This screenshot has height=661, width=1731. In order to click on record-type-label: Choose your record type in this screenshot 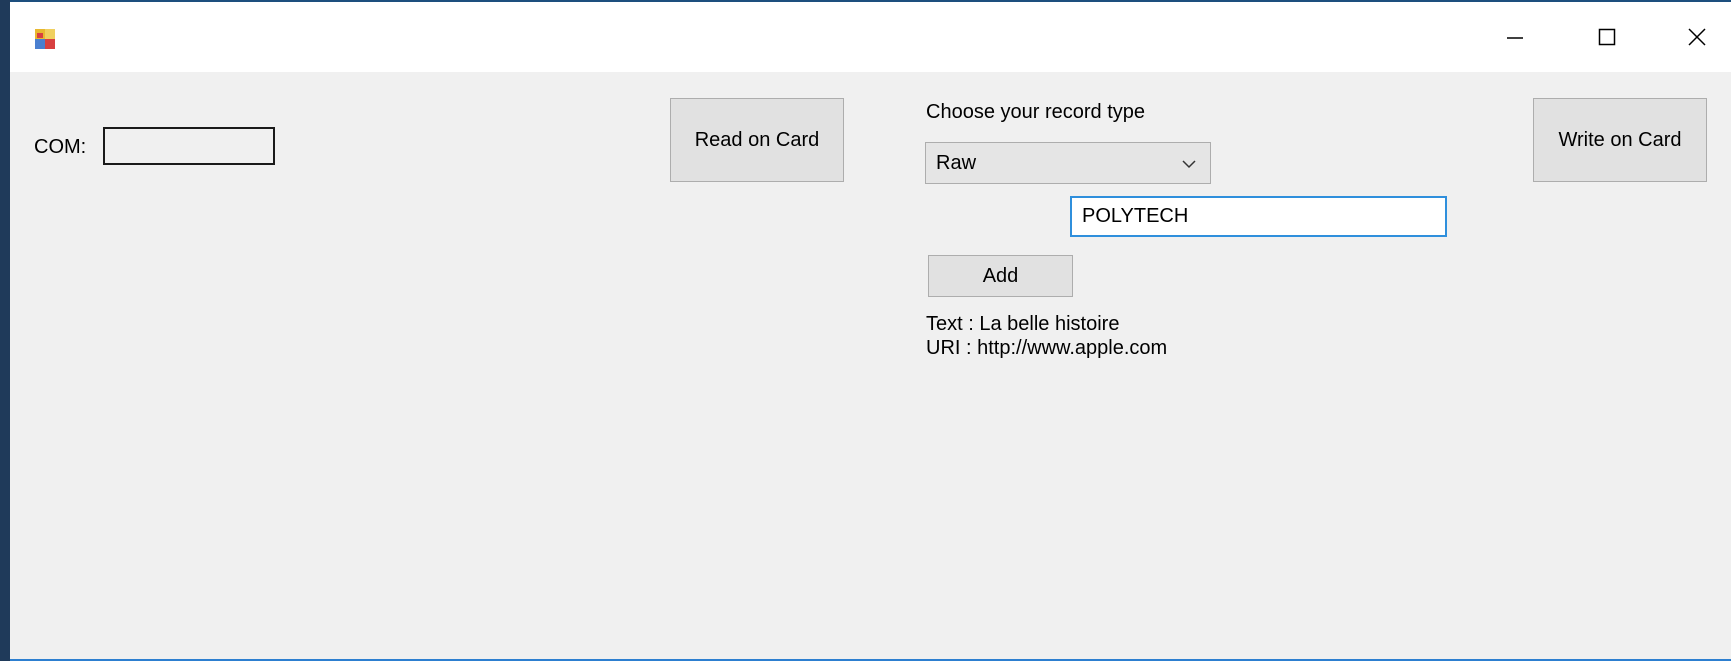, I will do `click(1036, 112)`.